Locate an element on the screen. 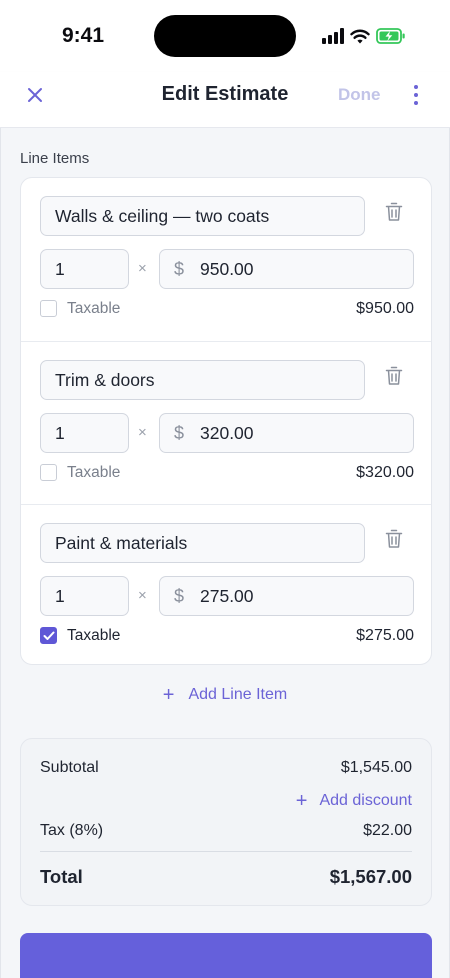  add-line-item-label: Add Line Item is located at coordinates (238, 694).